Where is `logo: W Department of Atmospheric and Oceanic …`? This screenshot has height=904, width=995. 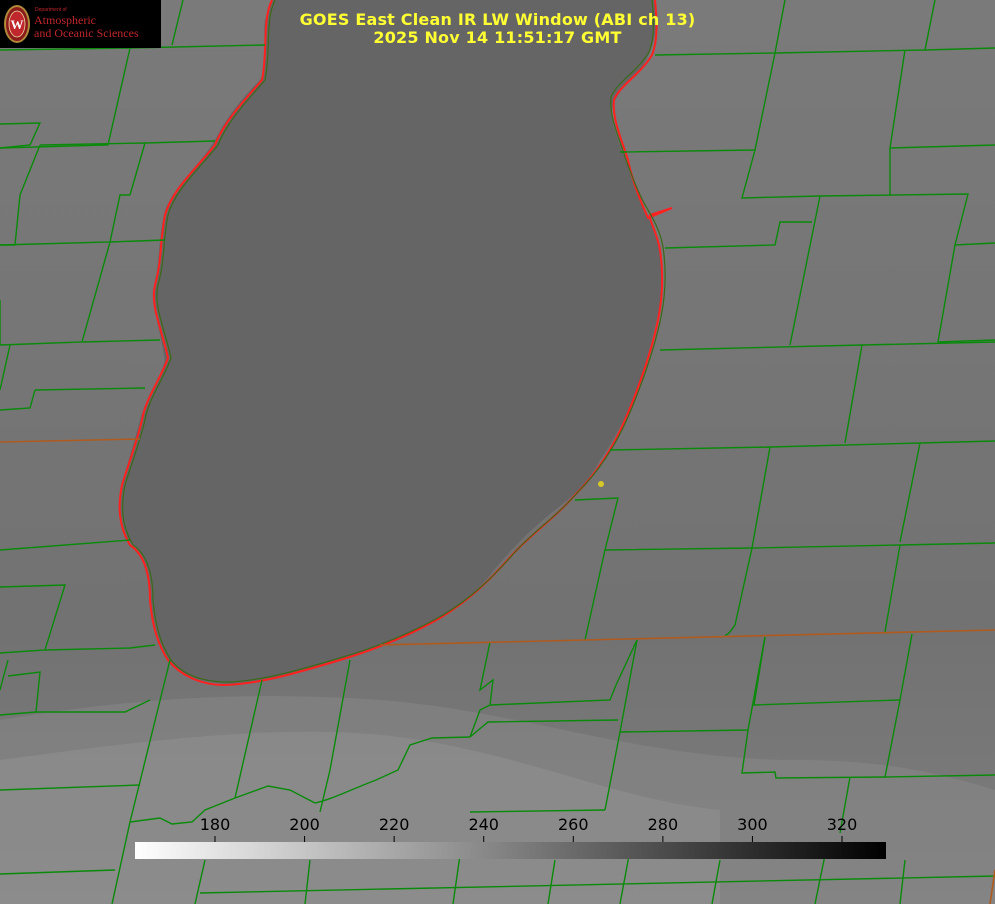
logo: W Department of Atmospheric and Oceanic … is located at coordinates (80, 24).